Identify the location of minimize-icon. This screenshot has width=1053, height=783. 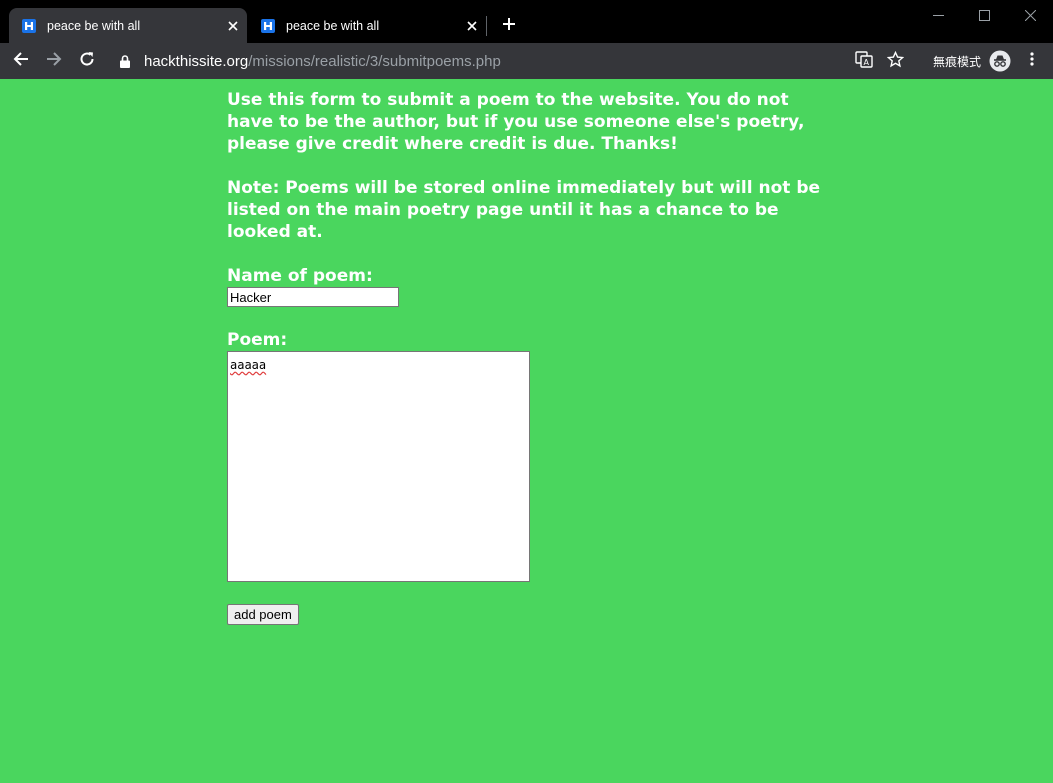
(938, 15).